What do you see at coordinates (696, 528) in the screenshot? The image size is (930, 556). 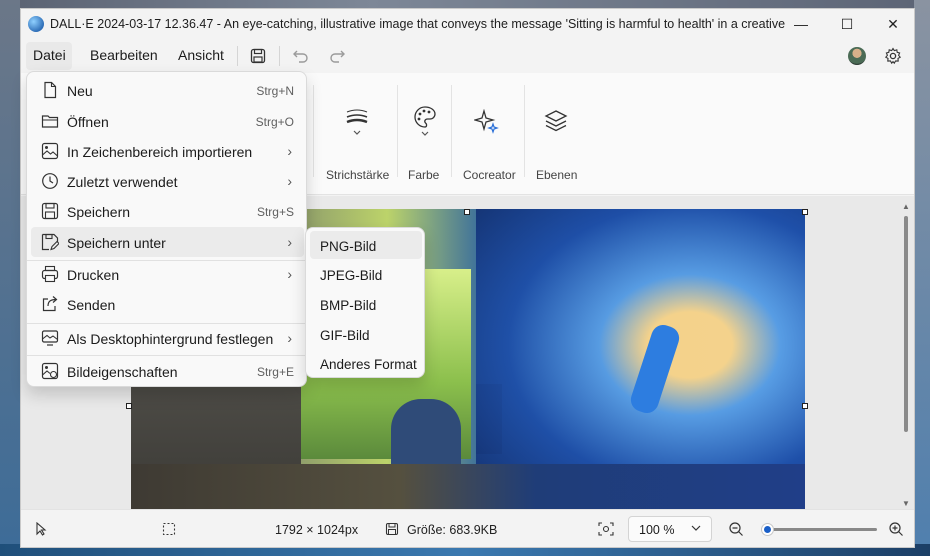 I see `chevron-down-icon` at bounding box center [696, 528].